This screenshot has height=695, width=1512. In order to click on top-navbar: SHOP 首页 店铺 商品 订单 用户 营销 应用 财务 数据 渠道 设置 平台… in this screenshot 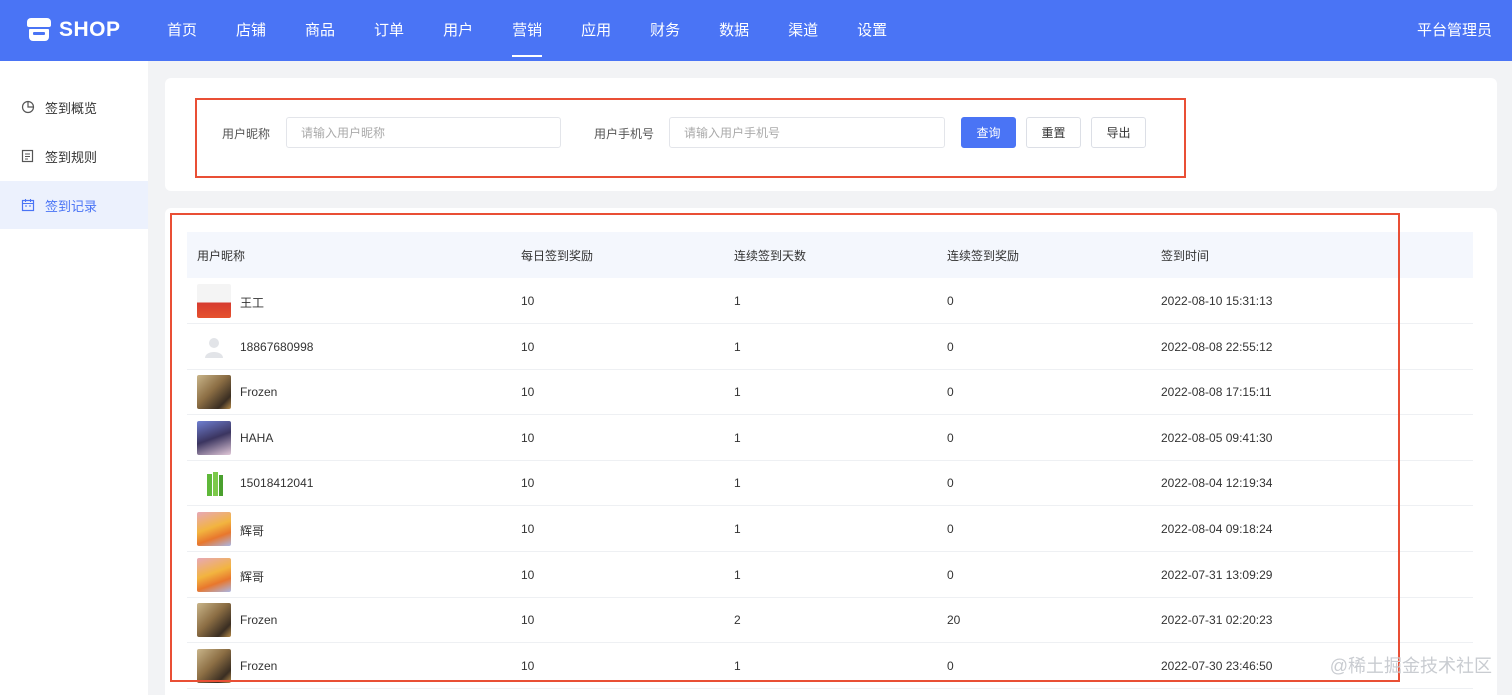, I will do `click(756, 30)`.